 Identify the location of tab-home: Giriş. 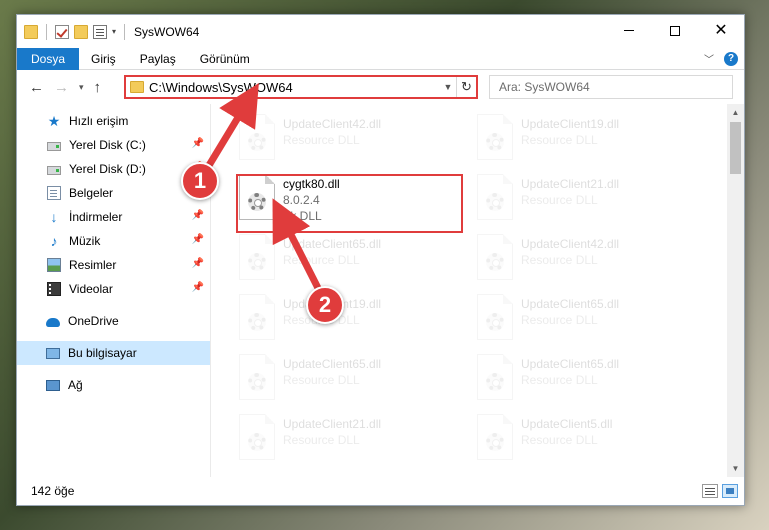
(103, 59).